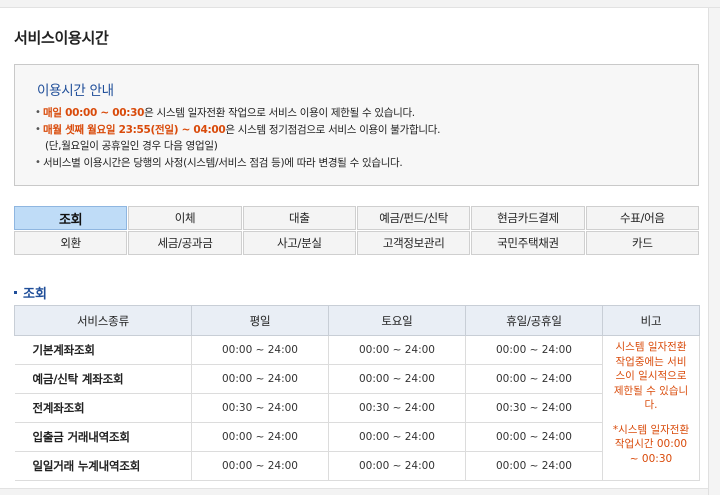  Describe the element at coordinates (333, 129) in the screenshot. I see `notice-text-2: 은 시스템 정기점검으로 서비스 이용이 불가합니다.` at that location.